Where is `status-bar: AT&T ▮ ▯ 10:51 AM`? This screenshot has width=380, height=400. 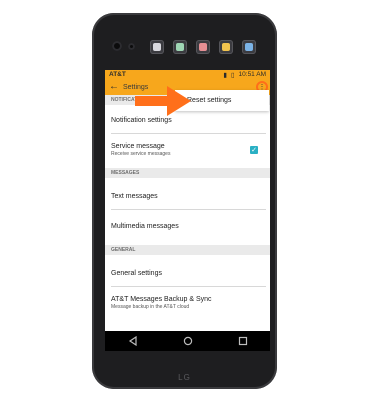 status-bar: AT&T ▮ ▯ 10:51 AM is located at coordinates (187, 74).